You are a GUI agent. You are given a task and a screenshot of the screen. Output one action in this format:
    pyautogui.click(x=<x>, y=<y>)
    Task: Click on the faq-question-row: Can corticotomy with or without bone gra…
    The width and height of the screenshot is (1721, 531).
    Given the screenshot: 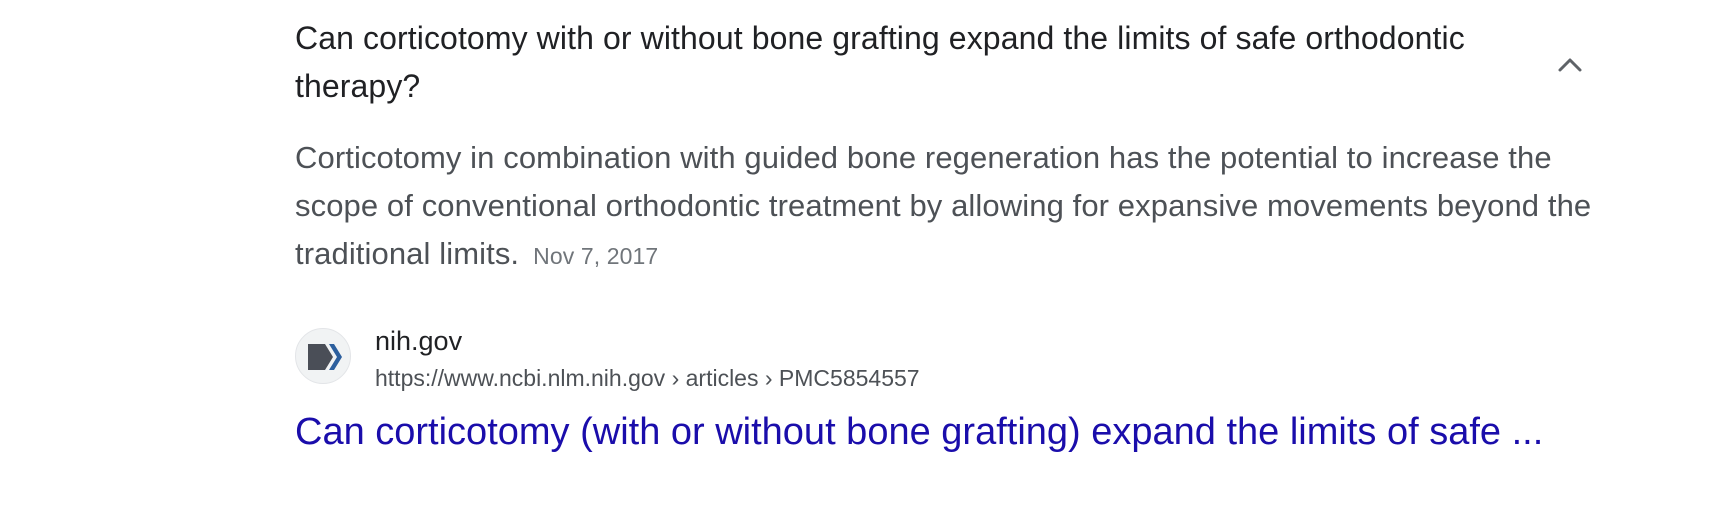 What is the action you would take?
    pyautogui.click(x=945, y=62)
    